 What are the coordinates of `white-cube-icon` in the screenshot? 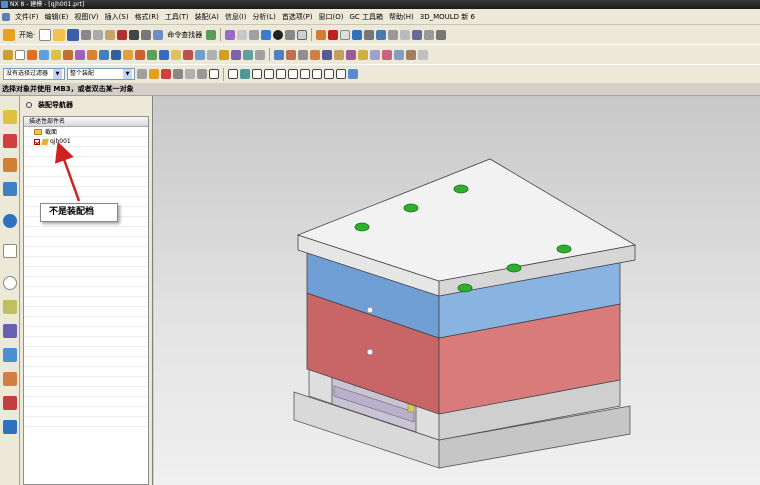 It's located at (345, 34).